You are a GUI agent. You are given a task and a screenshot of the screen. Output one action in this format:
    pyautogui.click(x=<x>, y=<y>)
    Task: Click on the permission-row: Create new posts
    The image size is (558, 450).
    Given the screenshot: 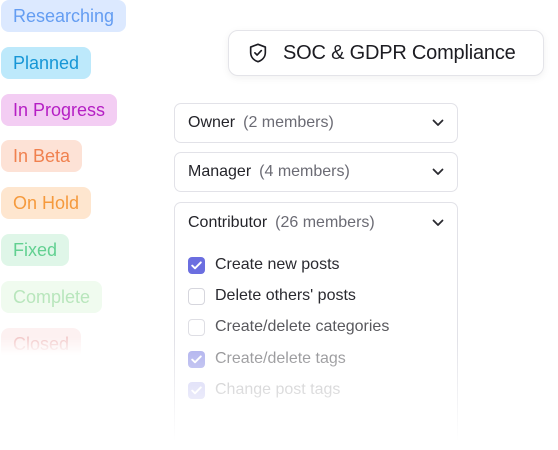 What is the action you would take?
    pyautogui.click(x=264, y=265)
    